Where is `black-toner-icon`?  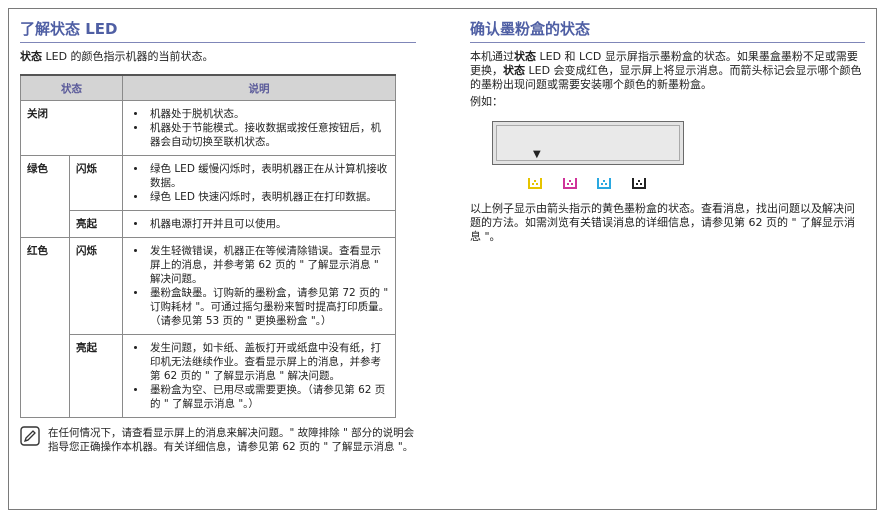
black-toner-icon is located at coordinates (638, 183).